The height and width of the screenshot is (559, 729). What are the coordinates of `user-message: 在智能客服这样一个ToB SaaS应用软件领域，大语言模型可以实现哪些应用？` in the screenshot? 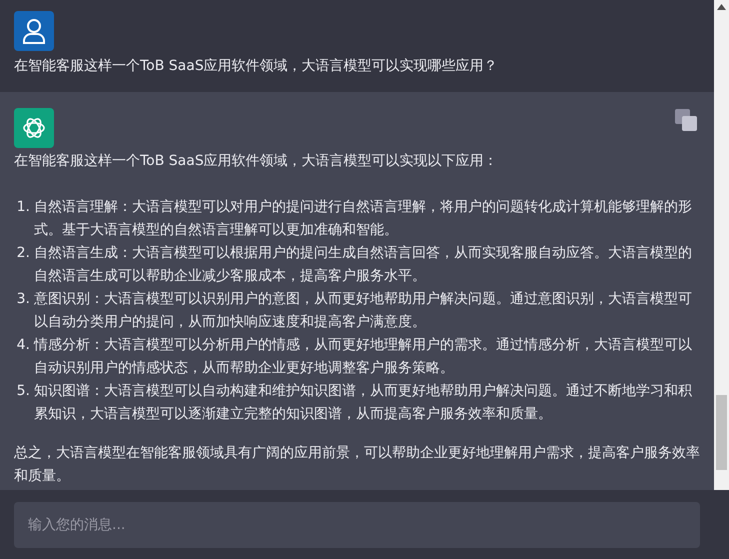 It's located at (256, 66).